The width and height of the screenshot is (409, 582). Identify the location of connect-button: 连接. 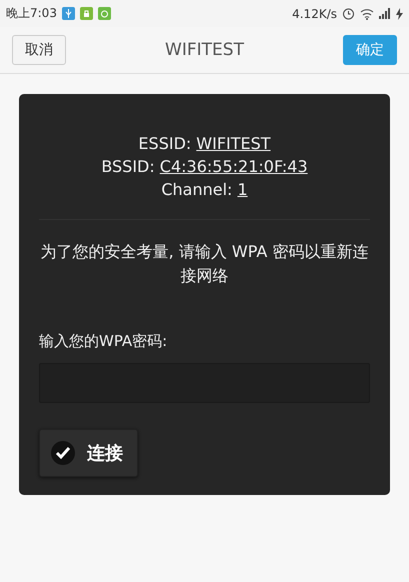
(88, 453).